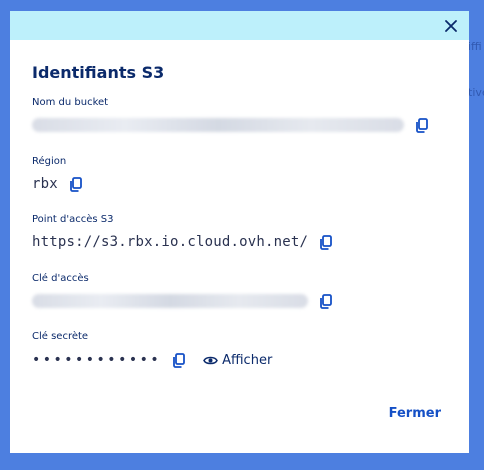 This screenshot has width=484, height=470. I want to click on close-icon, so click(451, 26).